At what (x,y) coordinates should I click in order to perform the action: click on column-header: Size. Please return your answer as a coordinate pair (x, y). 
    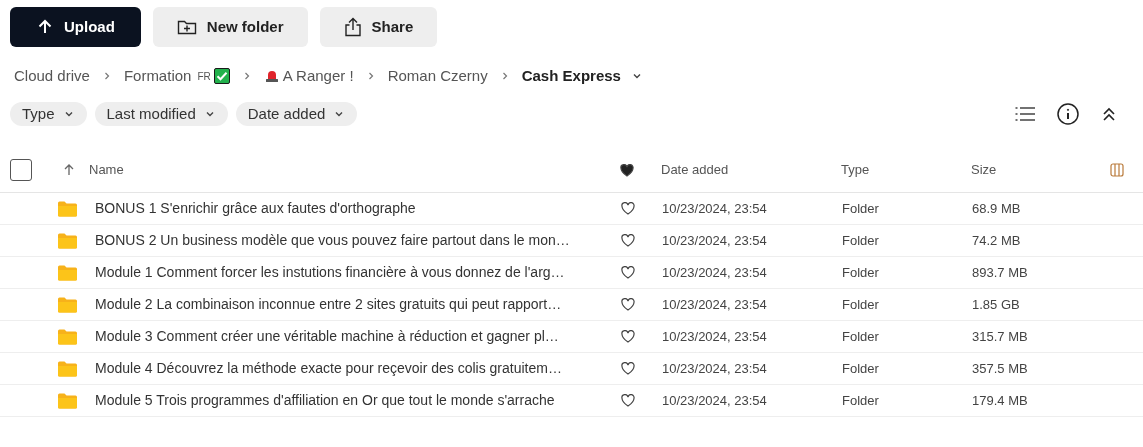
    Looking at the image, I should click on (1036, 170).